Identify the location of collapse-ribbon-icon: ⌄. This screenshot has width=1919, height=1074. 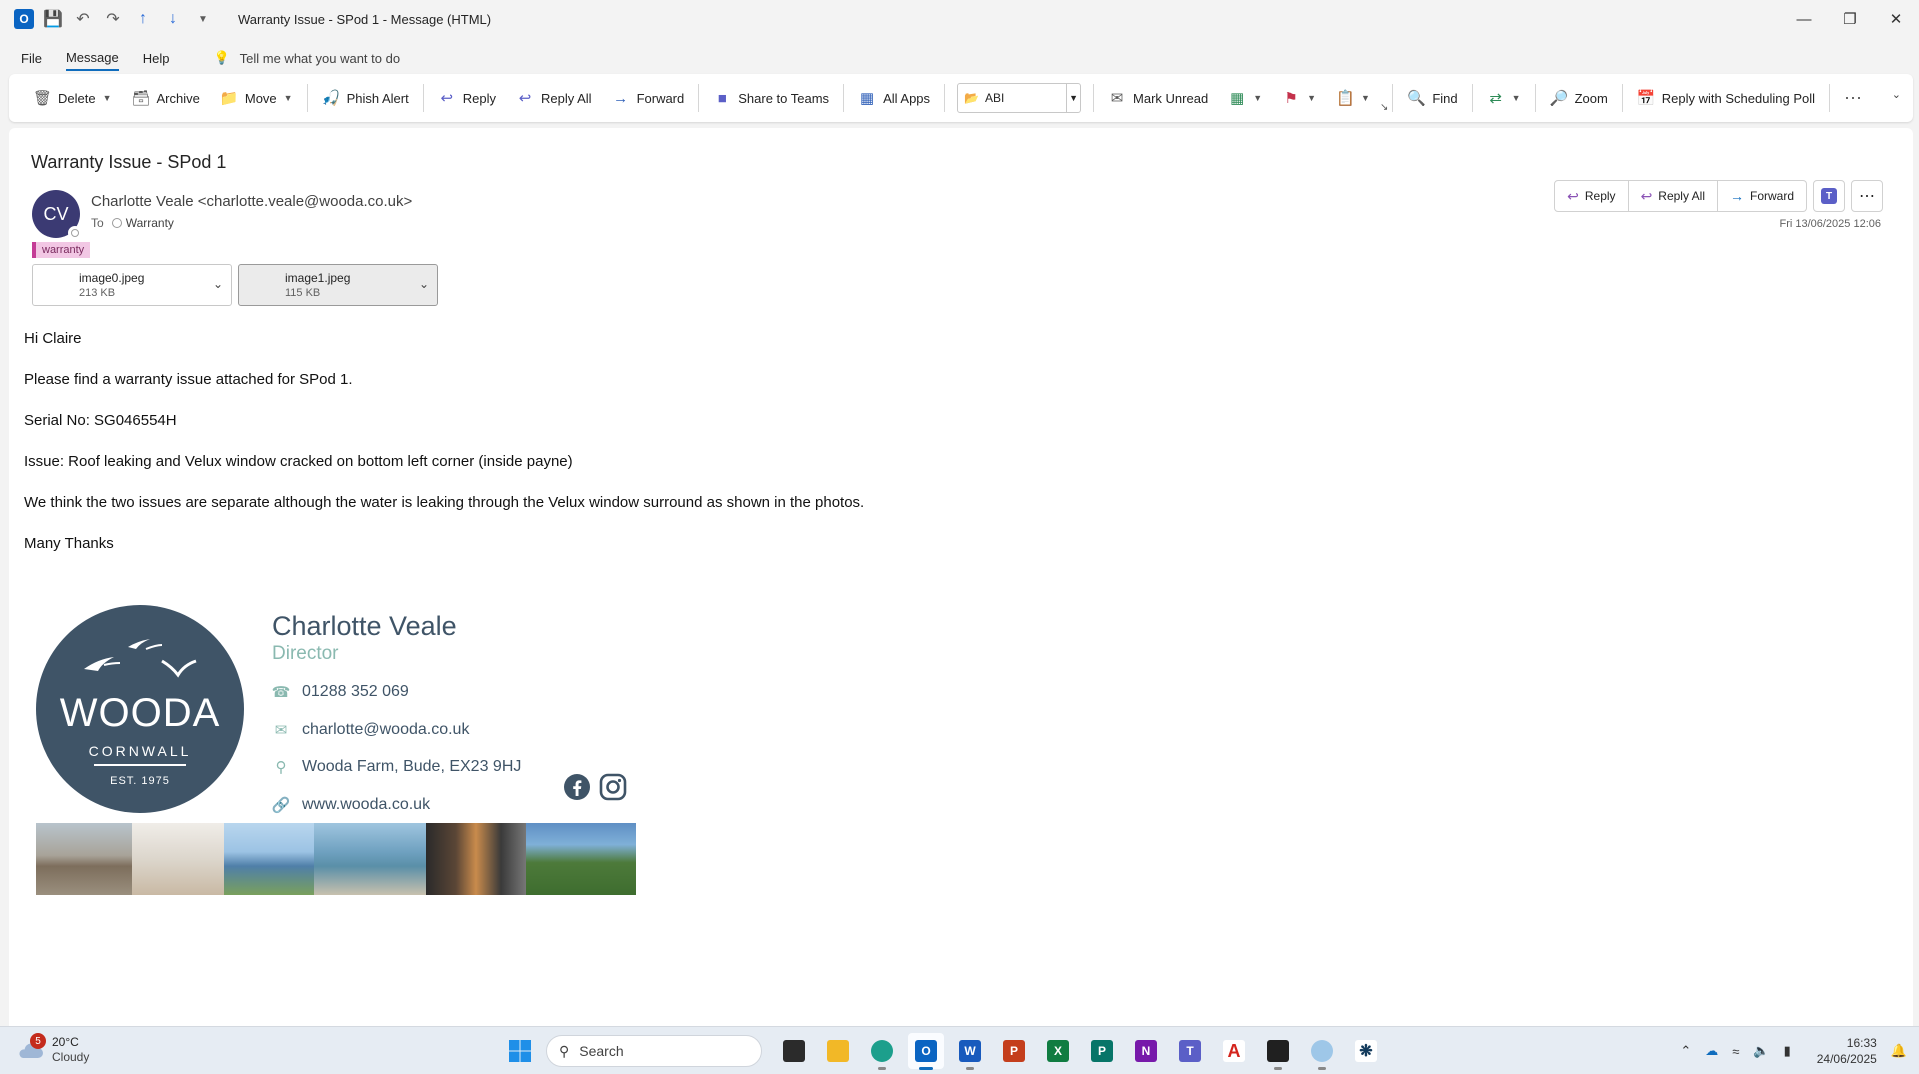
(1896, 94).